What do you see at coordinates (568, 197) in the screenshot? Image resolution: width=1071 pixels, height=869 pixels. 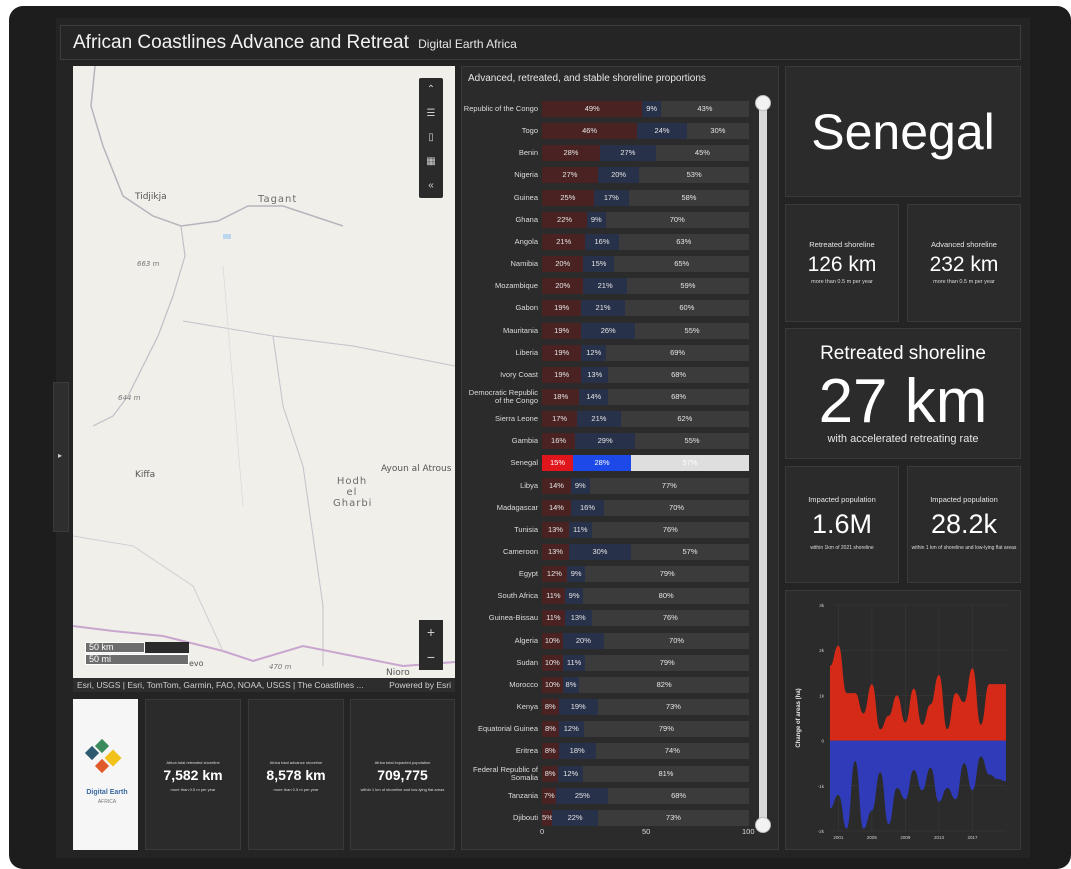 I see `retreat-segment: 25%` at bounding box center [568, 197].